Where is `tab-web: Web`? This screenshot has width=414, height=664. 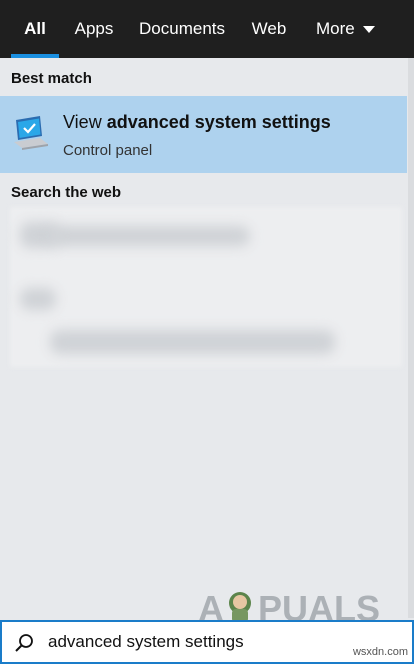
tab-web: Web is located at coordinates (269, 29).